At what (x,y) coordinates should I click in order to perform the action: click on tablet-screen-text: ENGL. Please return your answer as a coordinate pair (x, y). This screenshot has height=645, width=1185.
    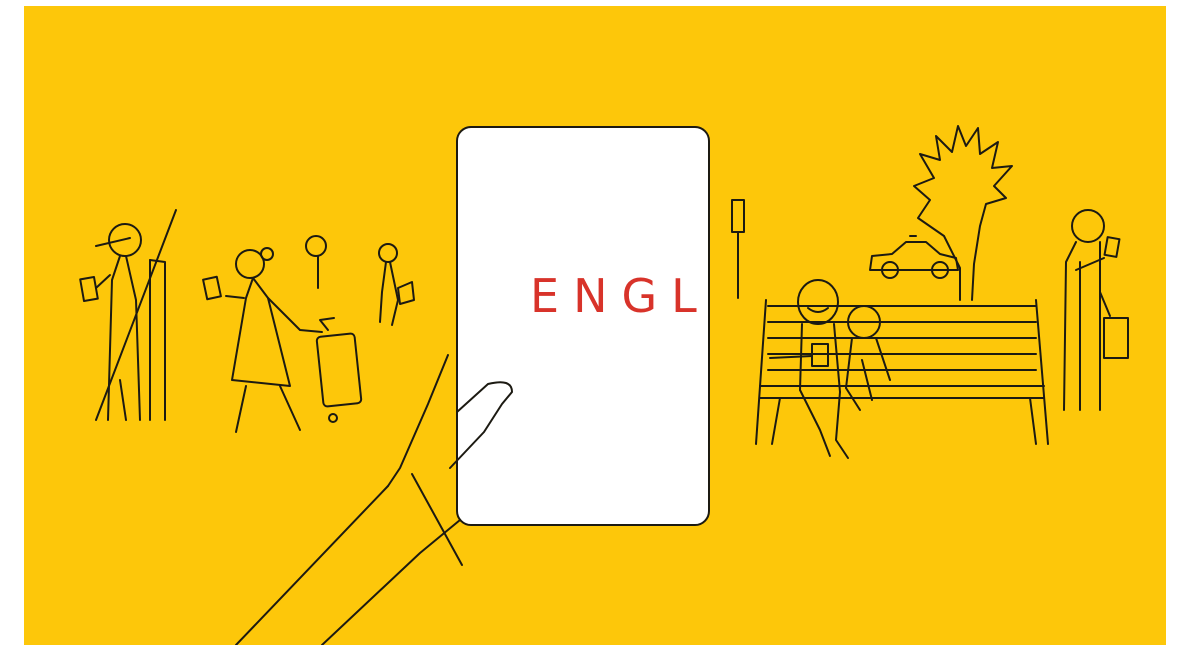
    Looking at the image, I should click on (620, 296).